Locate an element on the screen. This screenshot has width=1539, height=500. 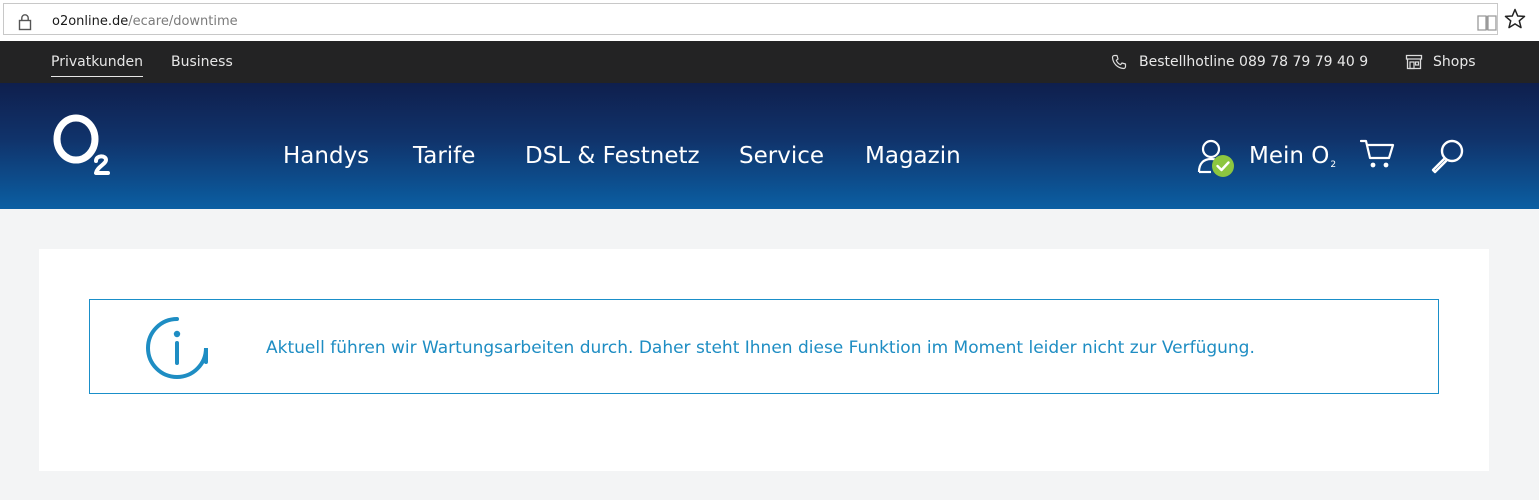
browser-address-bar: o2online.de/ecare/downtime is located at coordinates (769, 20).